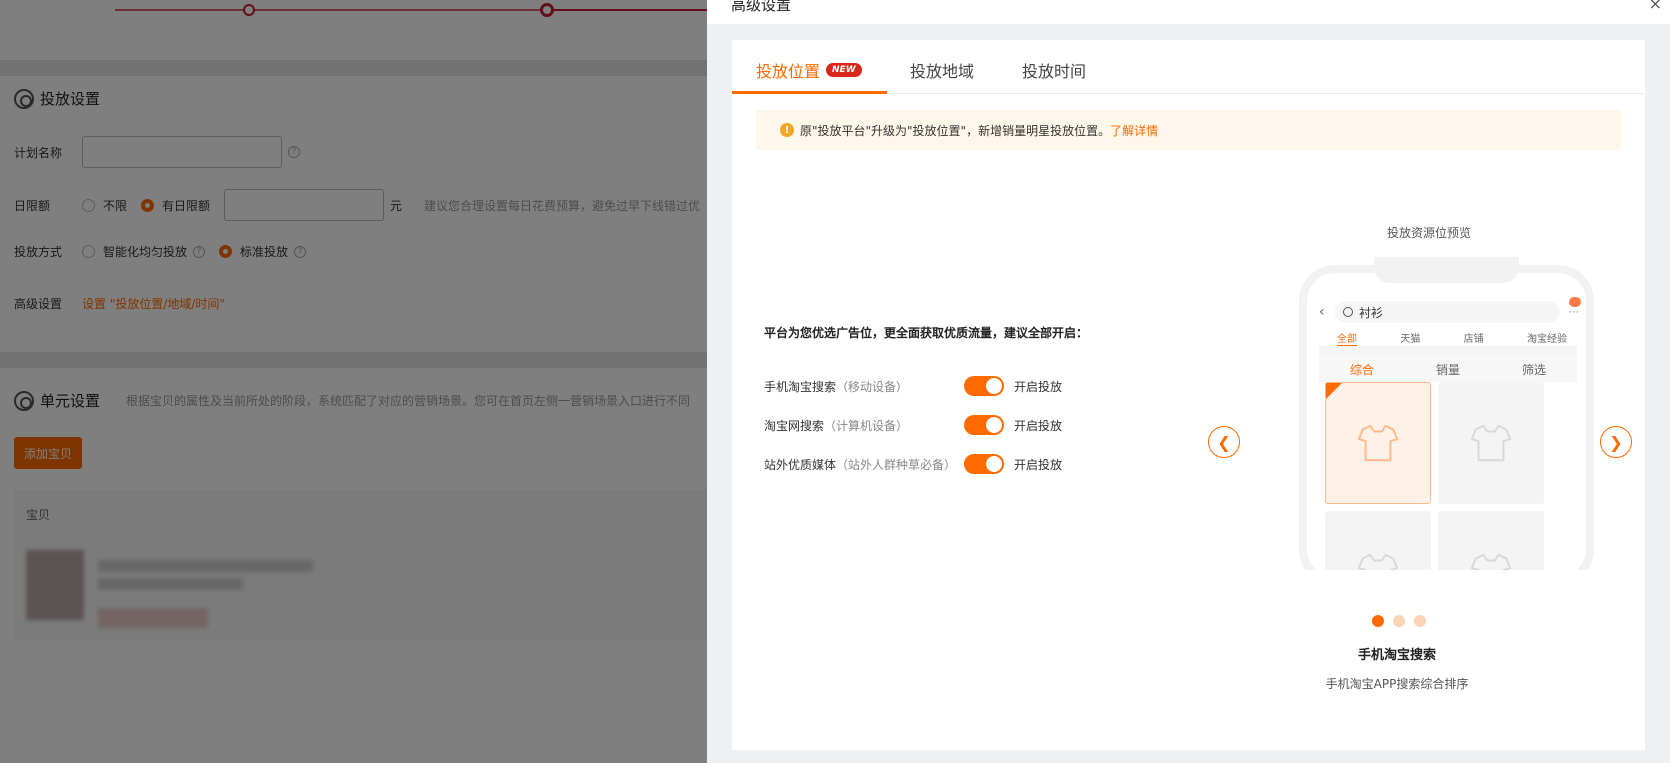  I want to click on product-tile-highlight, so click(1378, 443).